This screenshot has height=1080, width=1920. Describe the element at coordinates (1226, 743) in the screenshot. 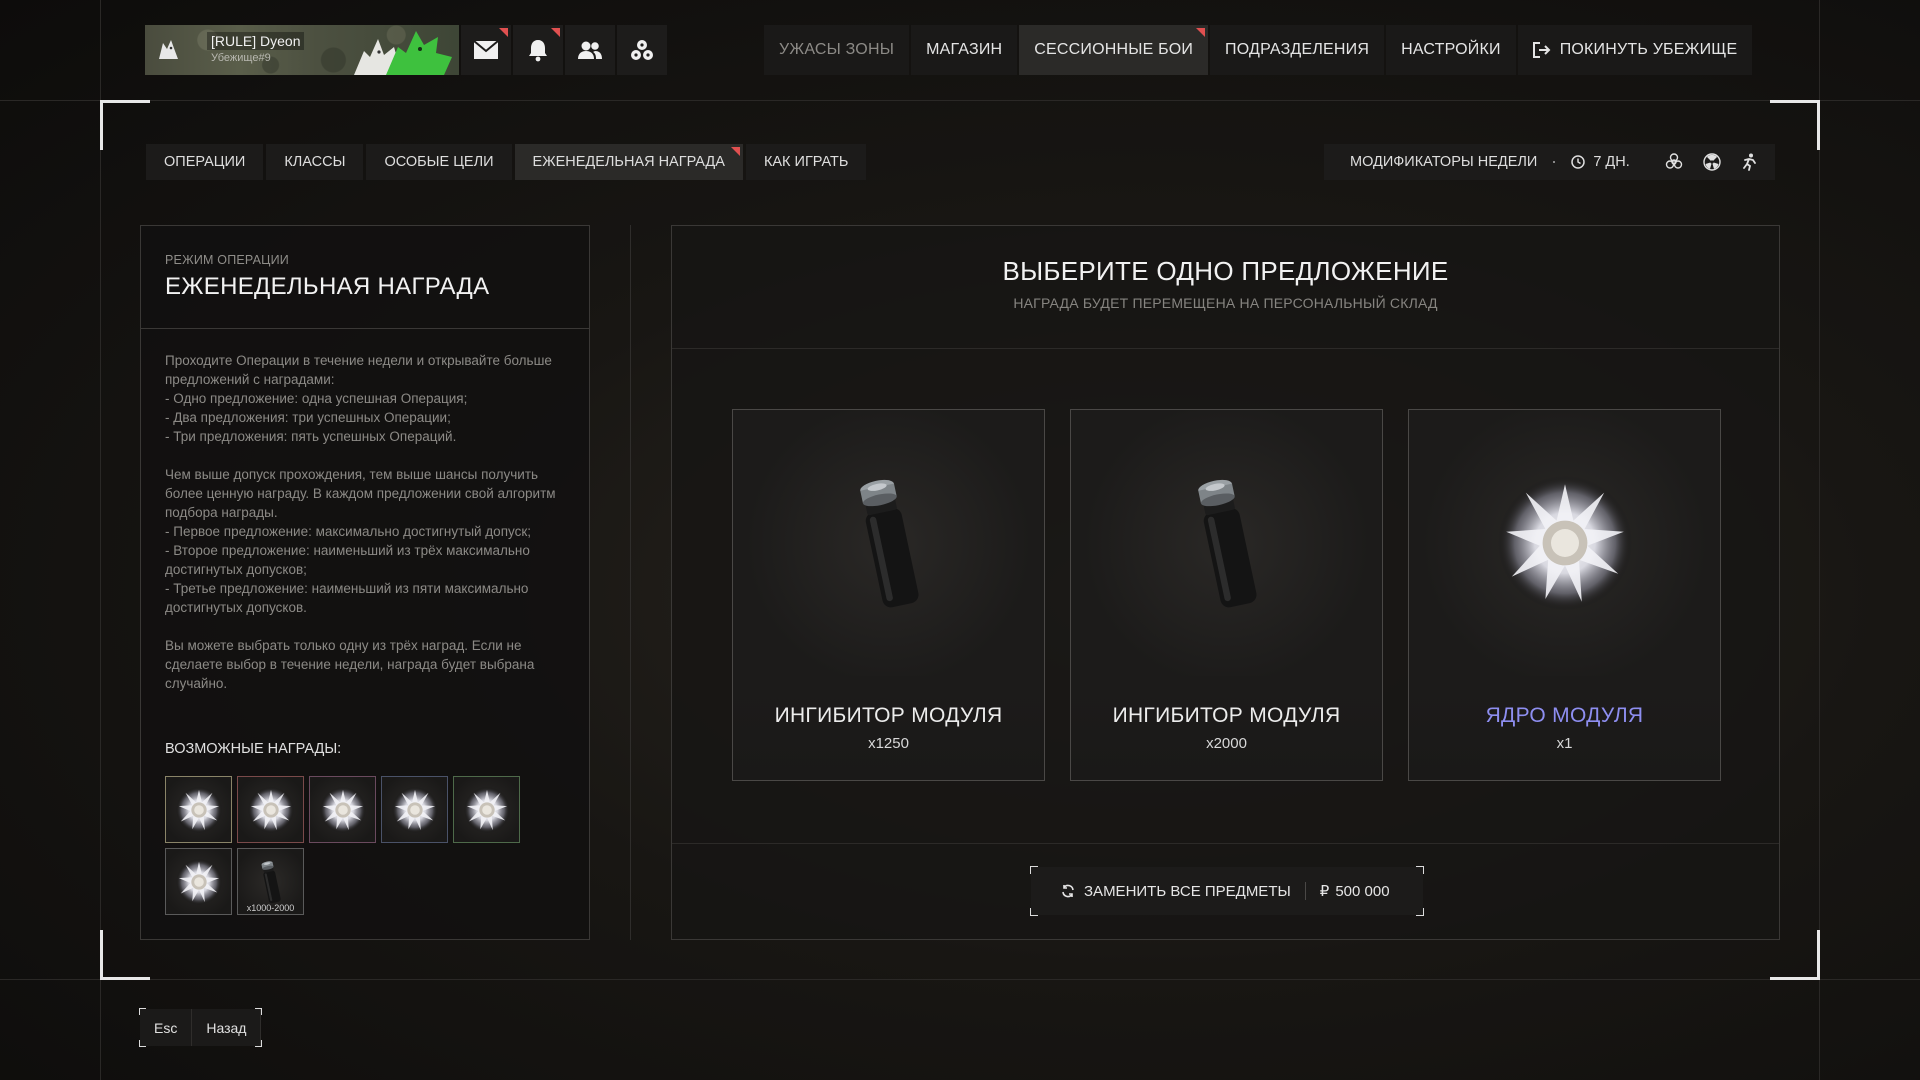

I see `offer-qty: x2000` at that location.